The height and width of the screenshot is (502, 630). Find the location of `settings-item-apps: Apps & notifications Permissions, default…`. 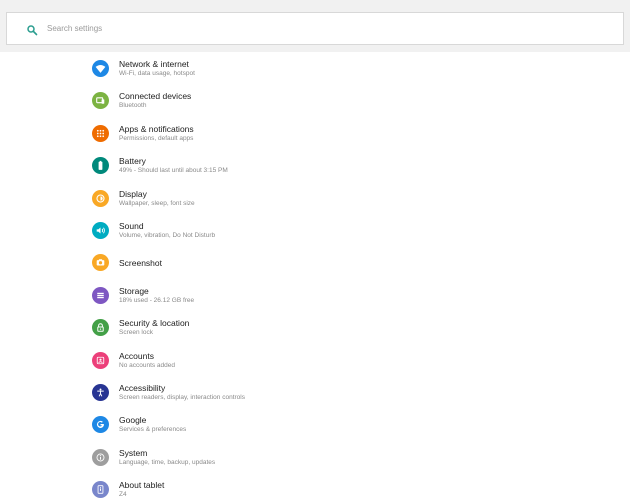

settings-item-apps: Apps & notifications Permissions, default… is located at coordinates (315, 135).